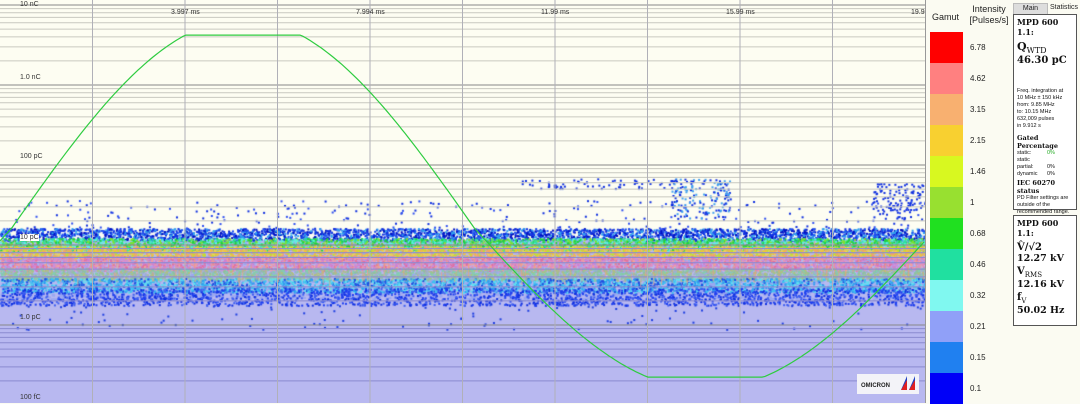 This screenshot has height=404, width=1080. Describe the element at coordinates (31, 156) in the screenshot. I see `y-label-100pc: 100 pC` at that location.